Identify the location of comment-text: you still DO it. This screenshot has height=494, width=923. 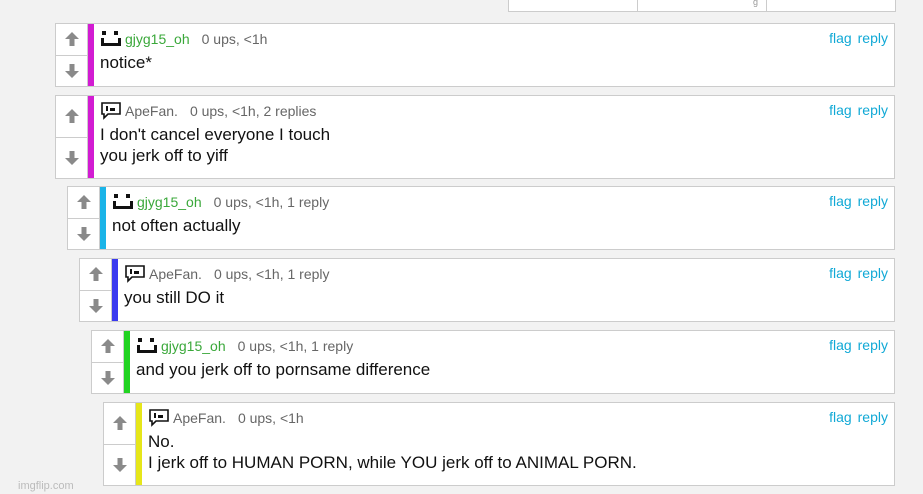
(174, 297).